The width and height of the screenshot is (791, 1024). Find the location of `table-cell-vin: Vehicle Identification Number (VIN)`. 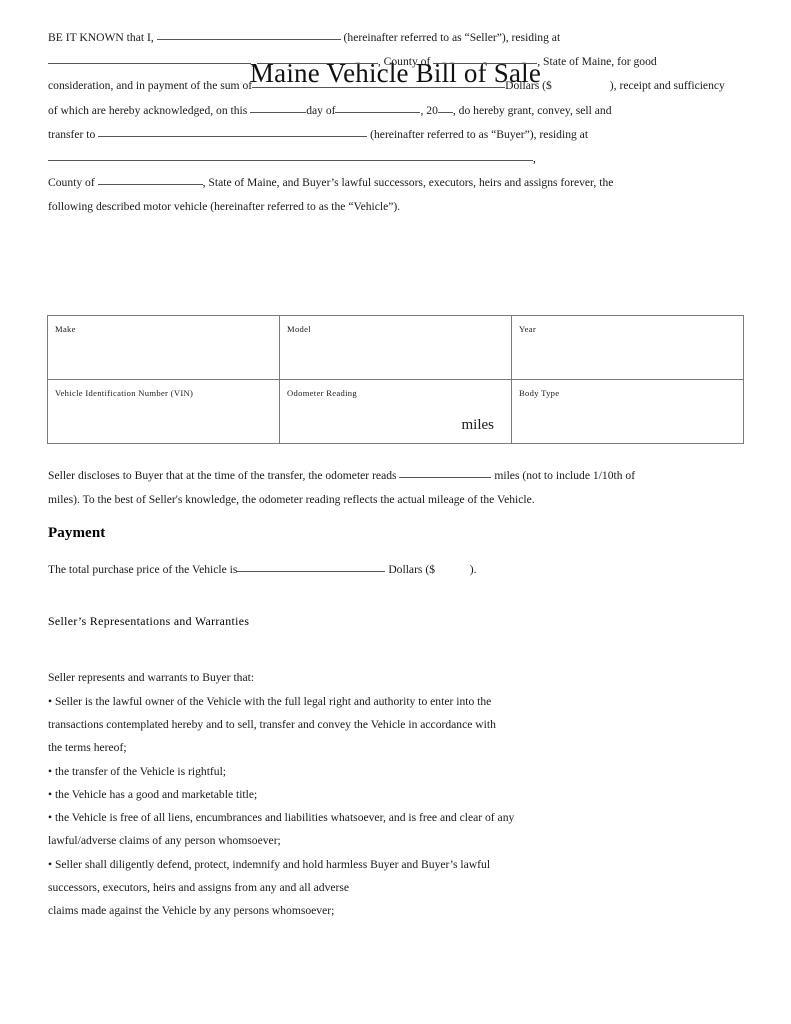

table-cell-vin: Vehicle Identification Number (VIN) is located at coordinates (163, 411).